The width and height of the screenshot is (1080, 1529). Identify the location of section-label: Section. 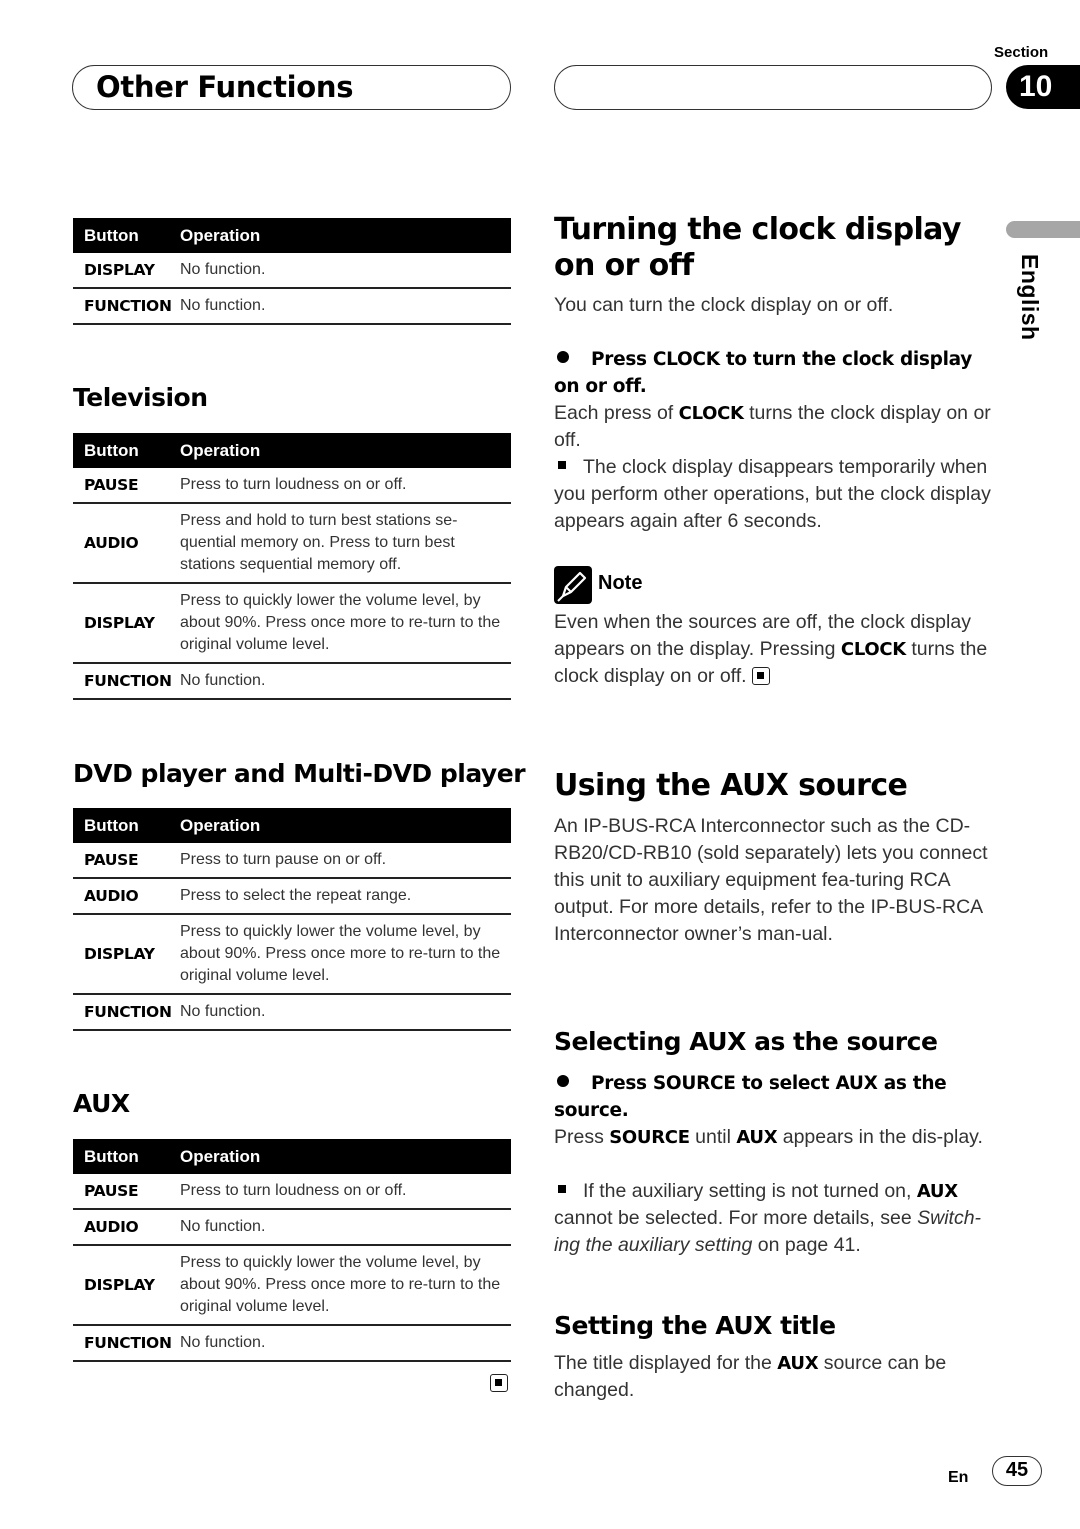
(1021, 52).